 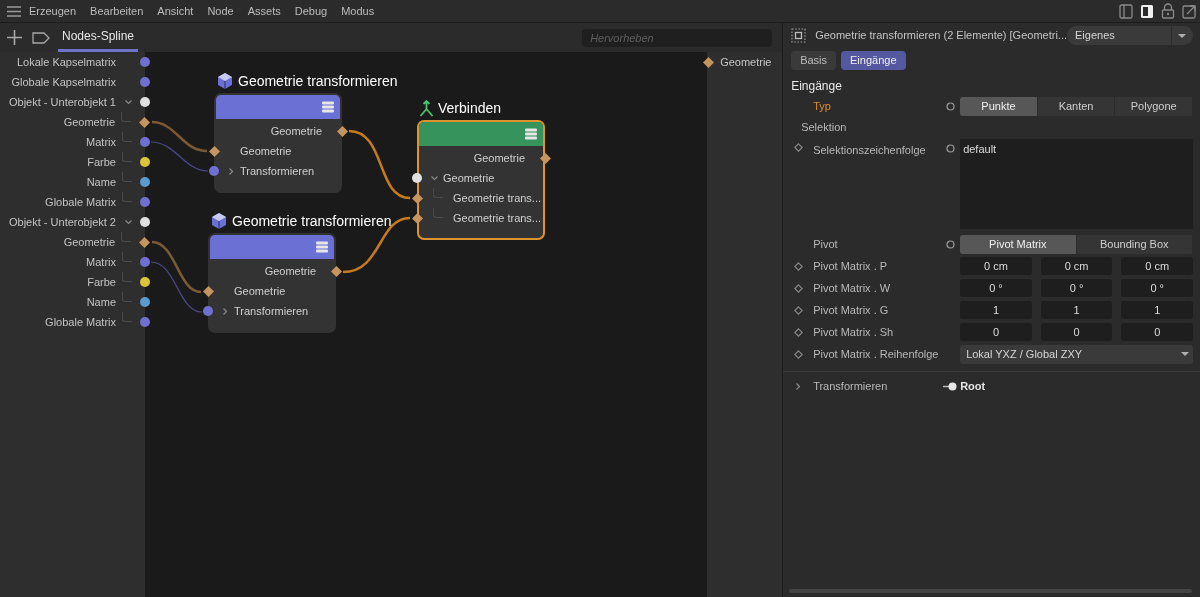 I want to click on merge-arrow-icon, so click(x=426, y=108).